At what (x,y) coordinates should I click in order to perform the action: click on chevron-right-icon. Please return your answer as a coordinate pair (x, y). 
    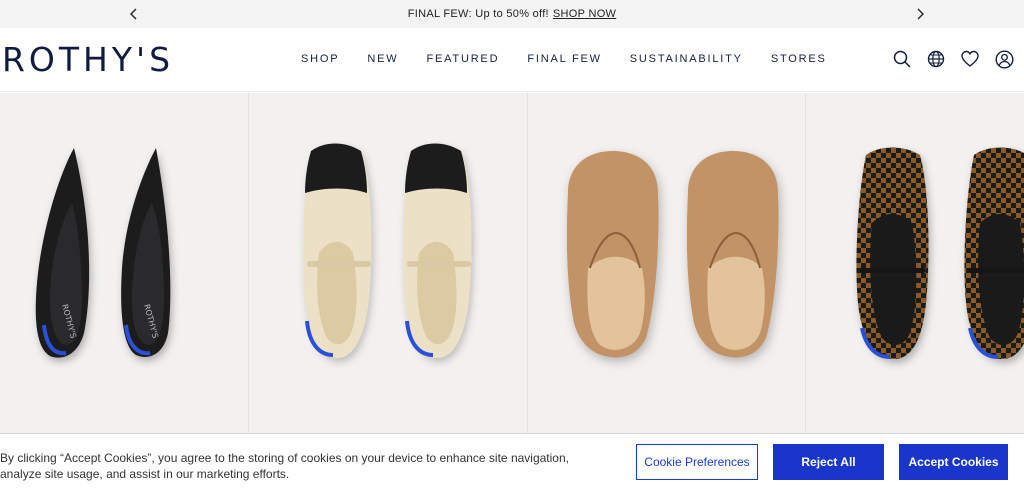
    Looking at the image, I should click on (920, 14).